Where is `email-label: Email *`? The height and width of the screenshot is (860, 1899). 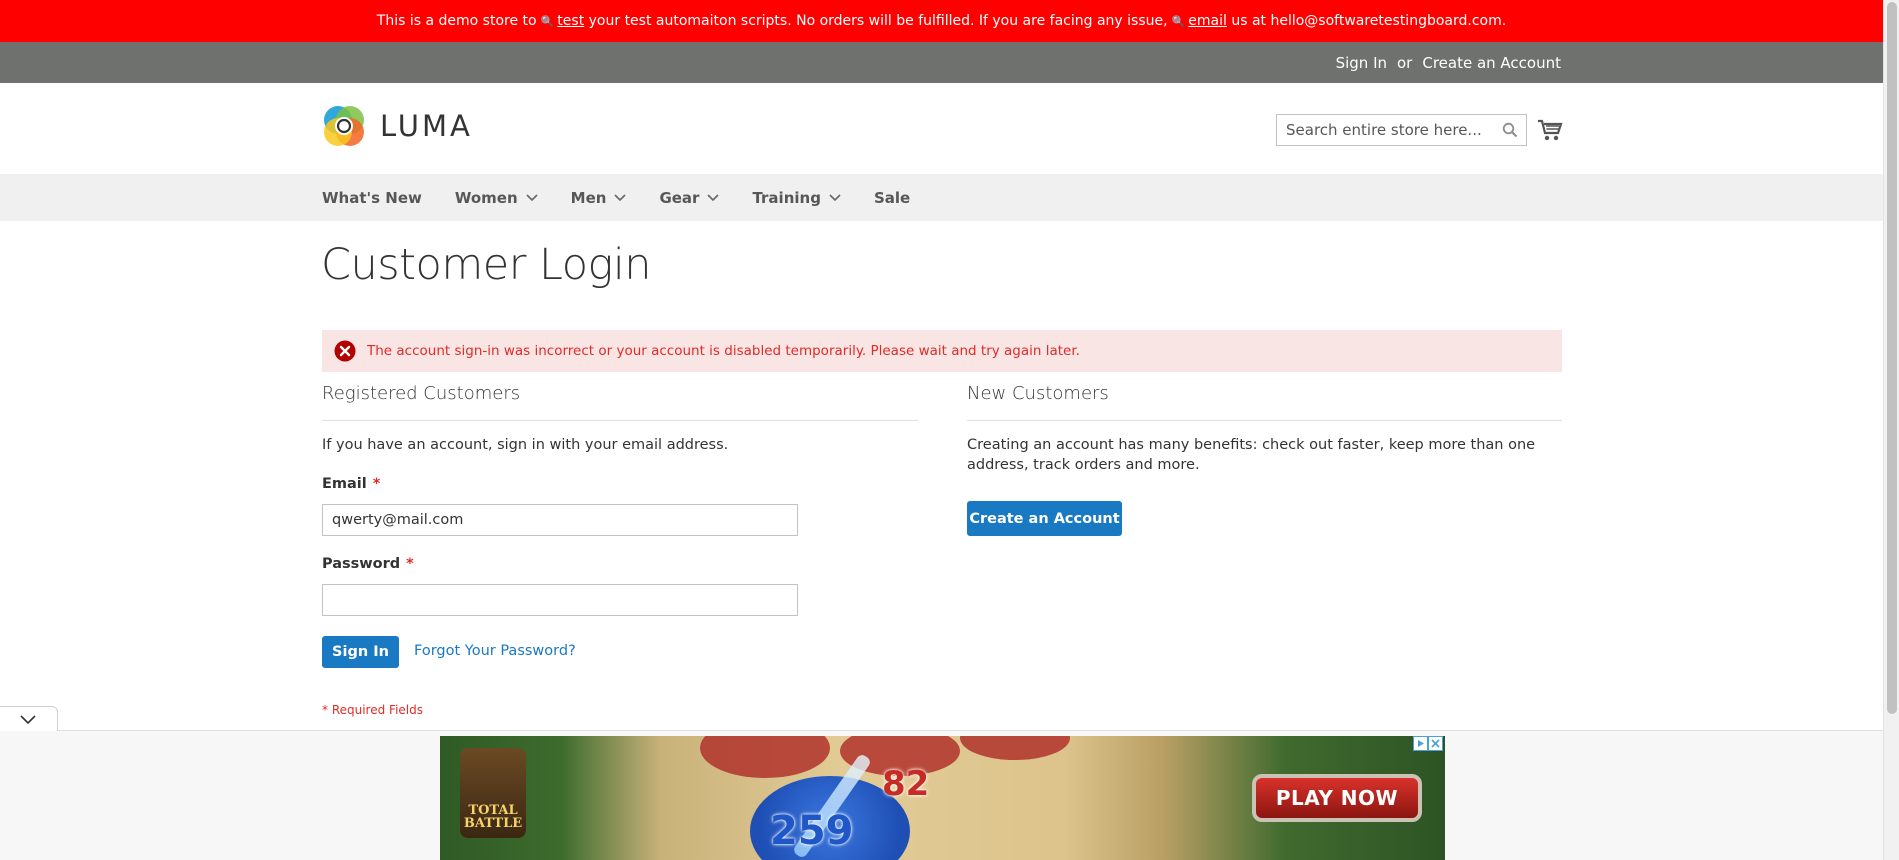 email-label: Email * is located at coordinates (351, 484).